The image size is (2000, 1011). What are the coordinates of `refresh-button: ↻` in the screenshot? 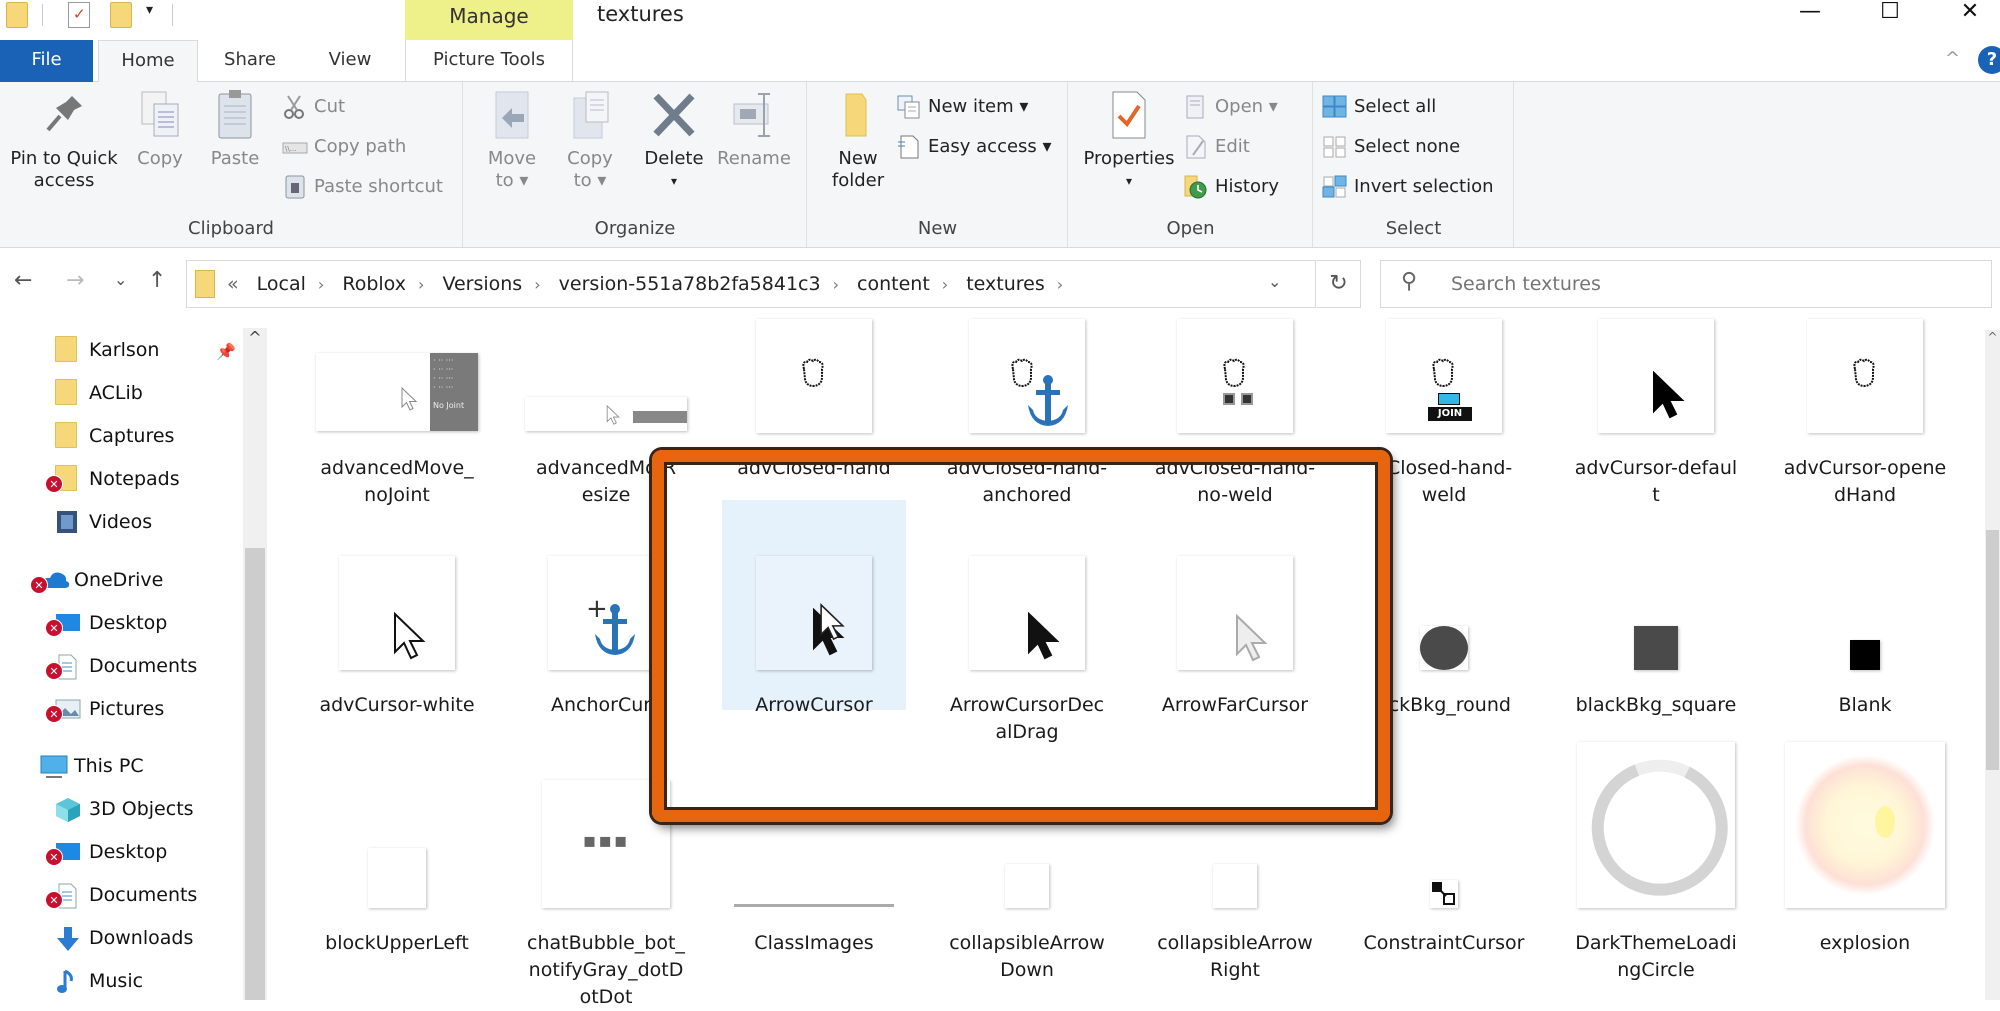 It's located at (1339, 284).